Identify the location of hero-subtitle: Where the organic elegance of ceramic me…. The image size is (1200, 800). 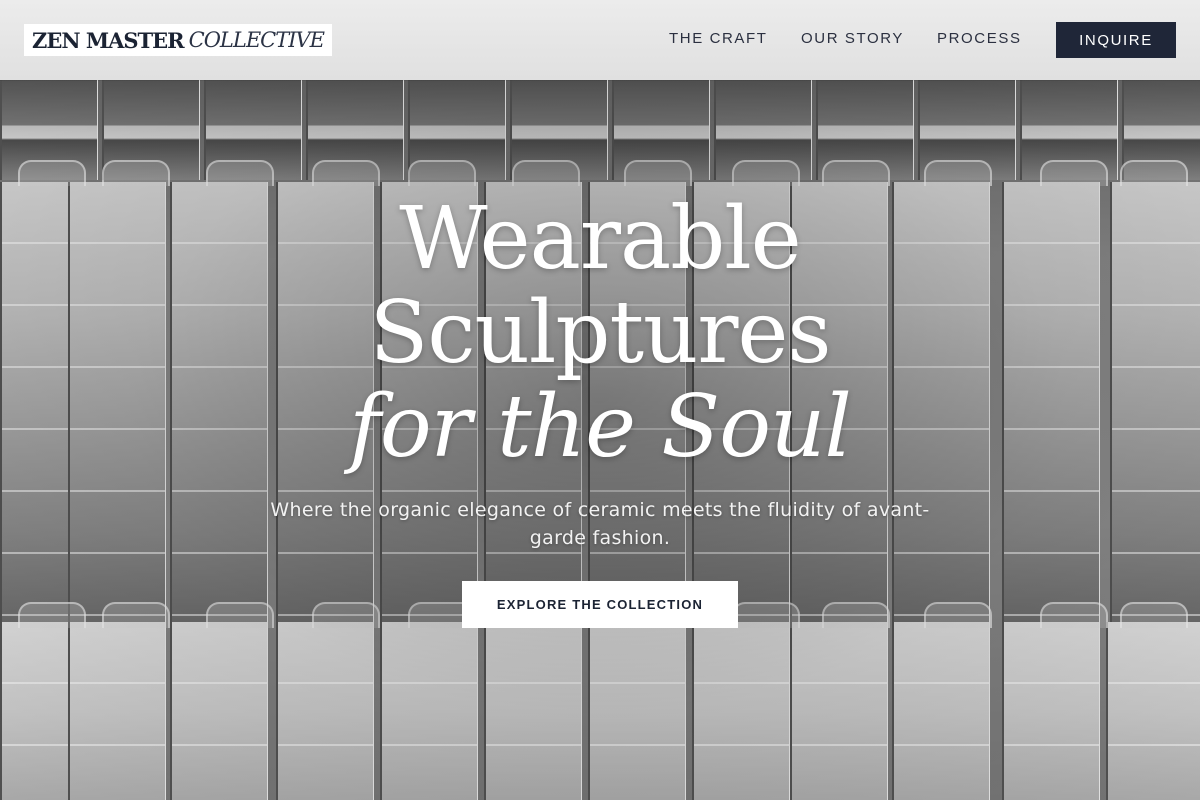
(600, 524).